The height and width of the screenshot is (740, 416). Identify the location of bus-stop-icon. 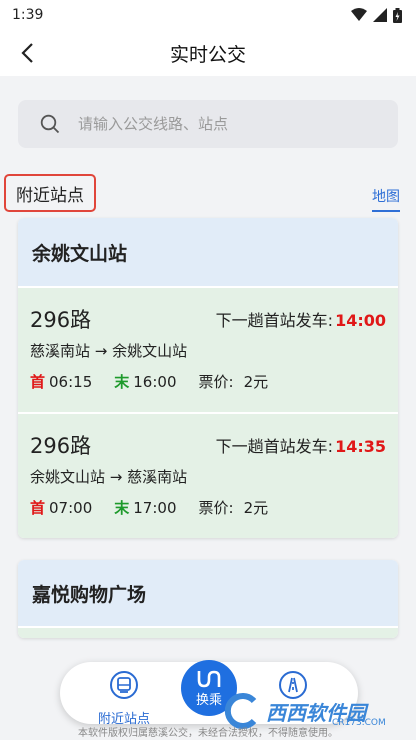
(124, 685).